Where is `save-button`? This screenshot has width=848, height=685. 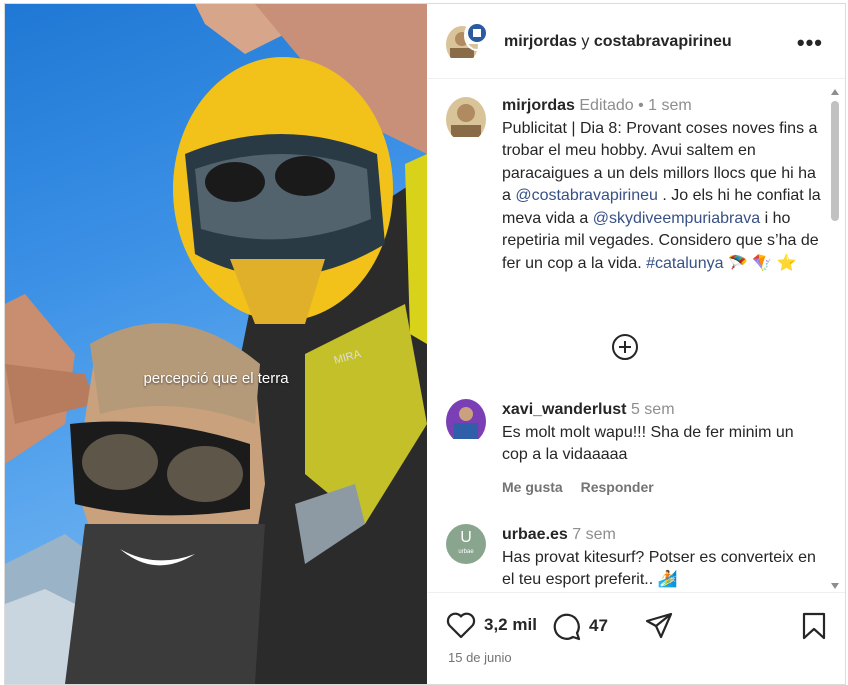
save-button is located at coordinates (814, 626).